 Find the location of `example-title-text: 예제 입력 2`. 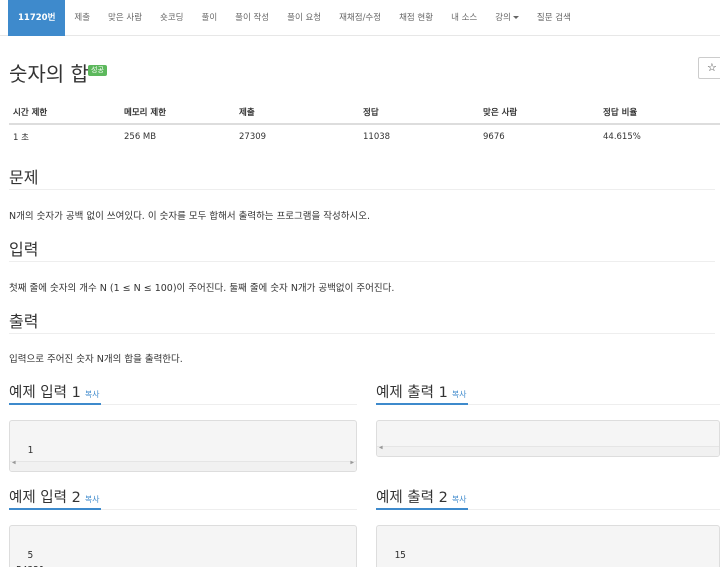

example-title-text: 예제 입력 2 is located at coordinates (45, 498).